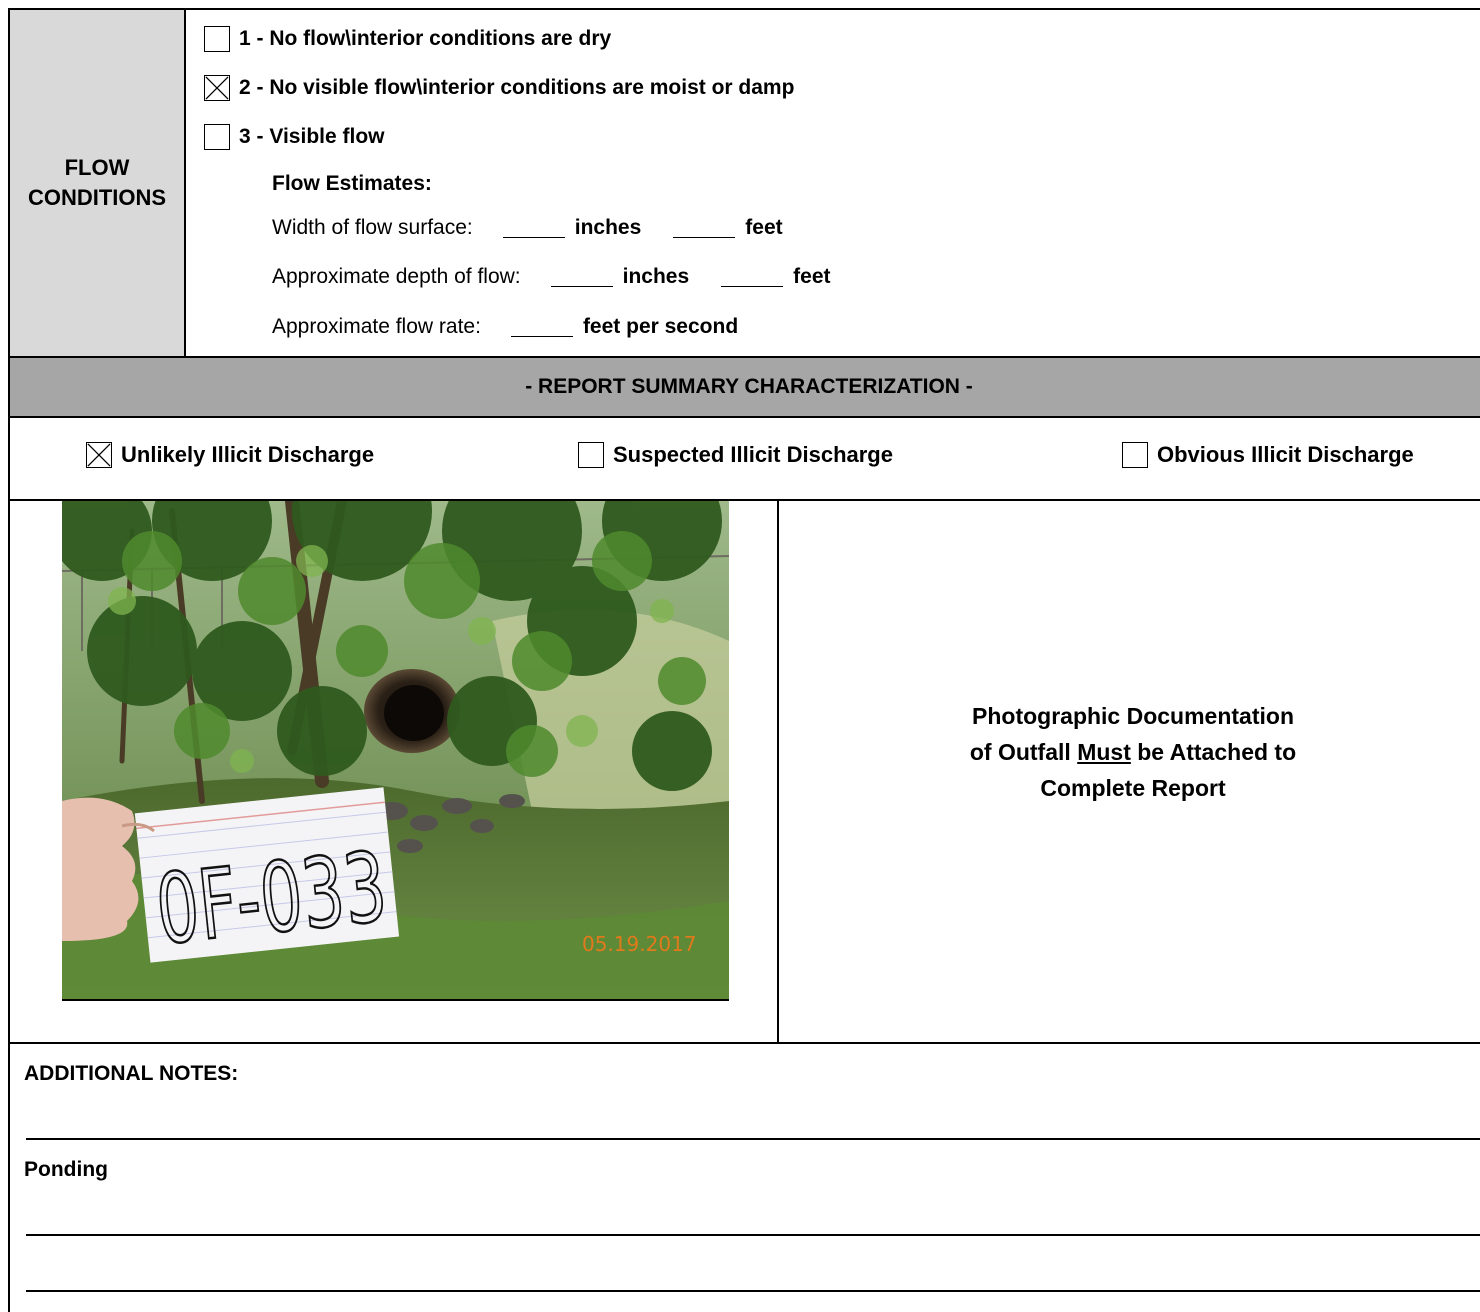  Describe the element at coordinates (581, 277) in the screenshot. I see `depth-inches-blank` at that location.